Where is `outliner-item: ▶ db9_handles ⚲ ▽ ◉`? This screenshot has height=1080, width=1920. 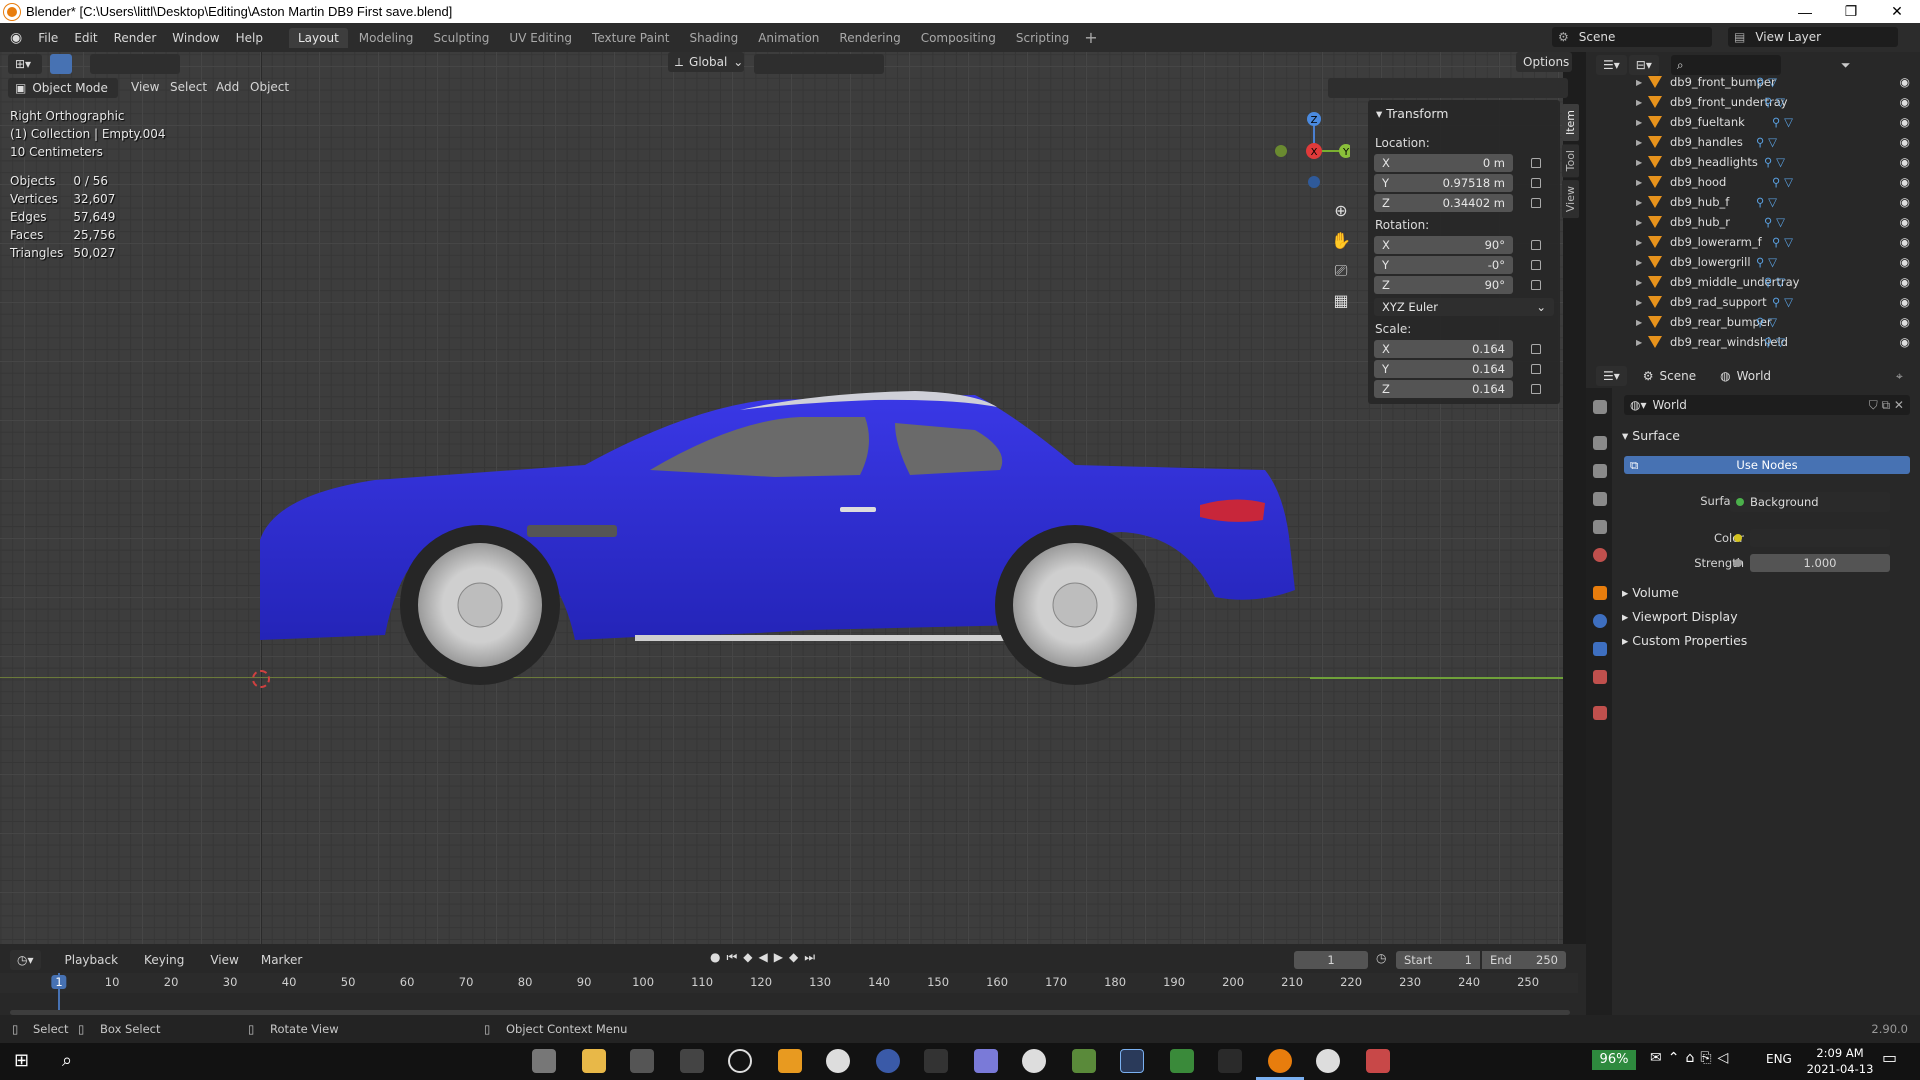 outliner-item: ▶ db9_handles ⚲ ▽ ◉ is located at coordinates (1753, 142).